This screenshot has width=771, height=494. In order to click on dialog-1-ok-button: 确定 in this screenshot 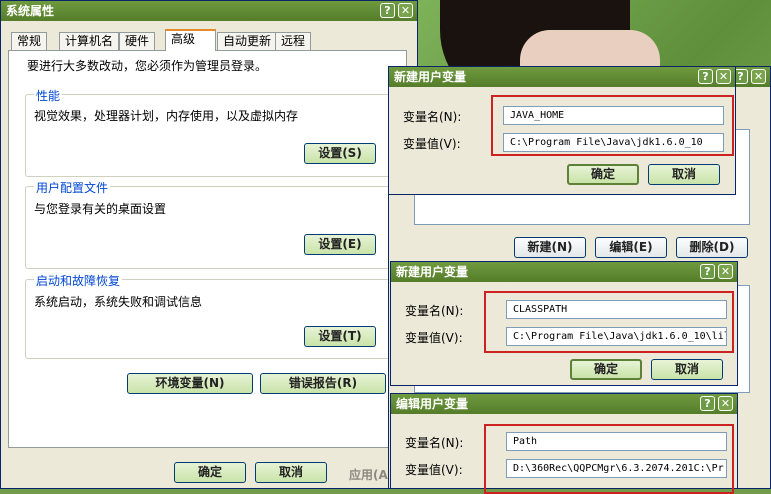, I will do `click(603, 174)`.